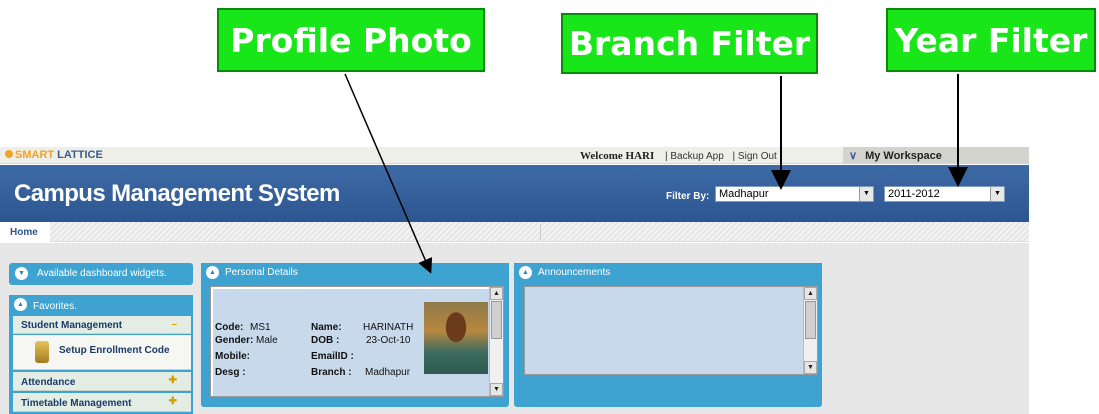  What do you see at coordinates (914, 194) in the screenshot?
I see `year-select-value: 2011-2012` at bounding box center [914, 194].